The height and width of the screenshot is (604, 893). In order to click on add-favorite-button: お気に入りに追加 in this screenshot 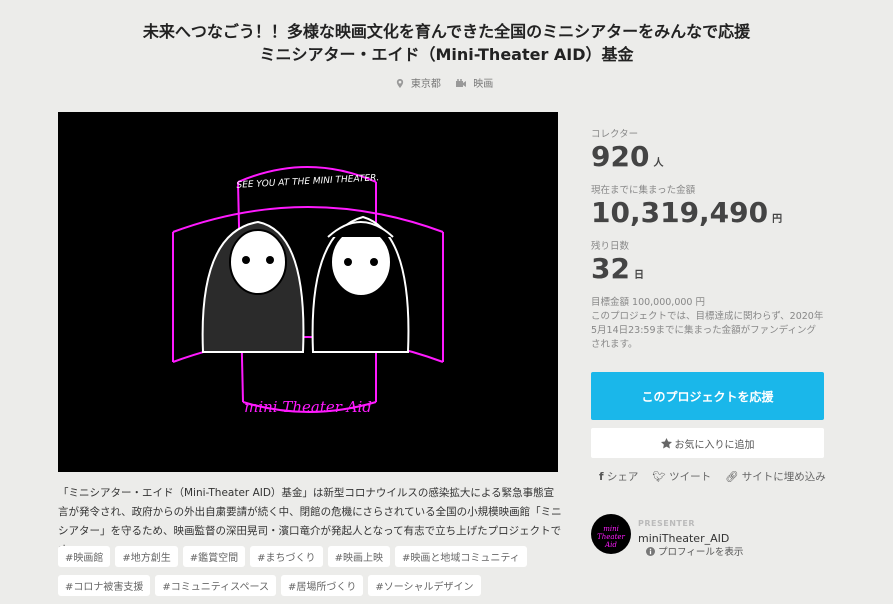, I will do `click(707, 443)`.